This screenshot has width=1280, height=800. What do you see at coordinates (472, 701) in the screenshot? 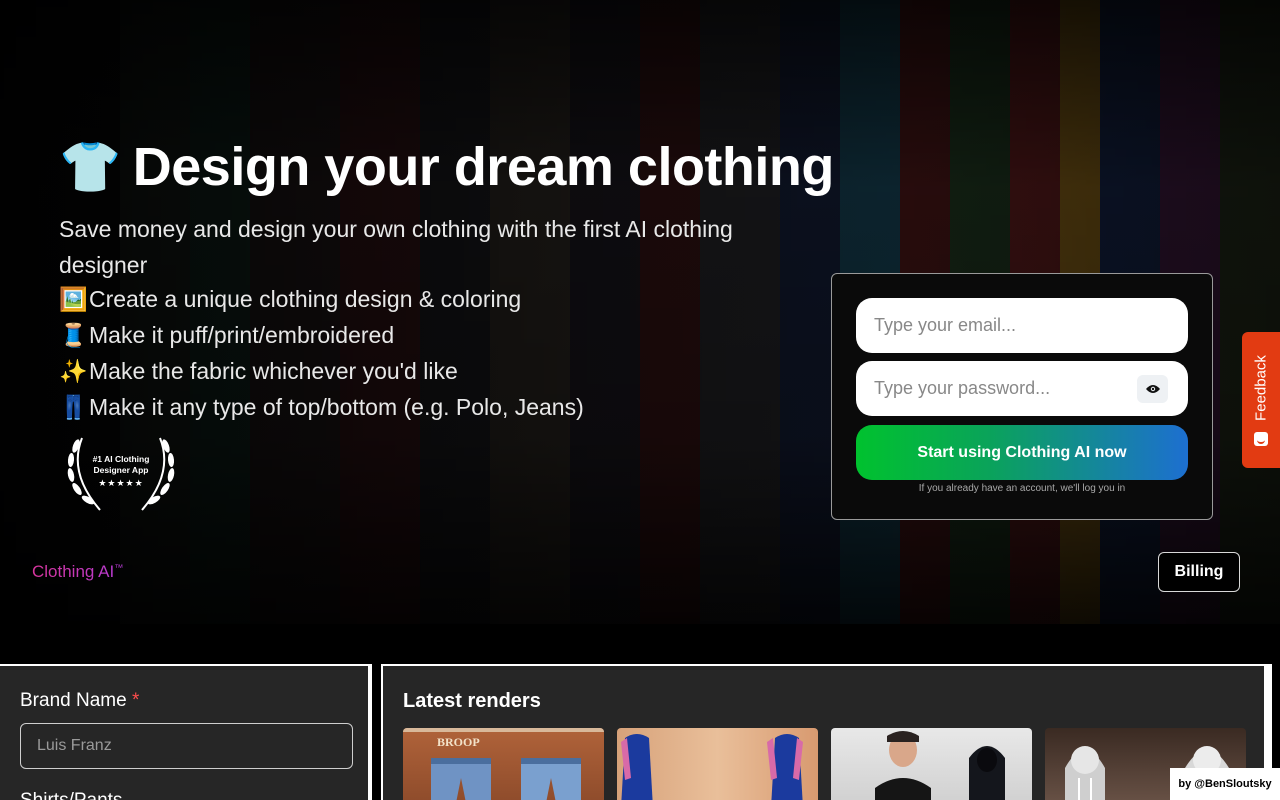
I see `renders-title: Latest renders` at bounding box center [472, 701].